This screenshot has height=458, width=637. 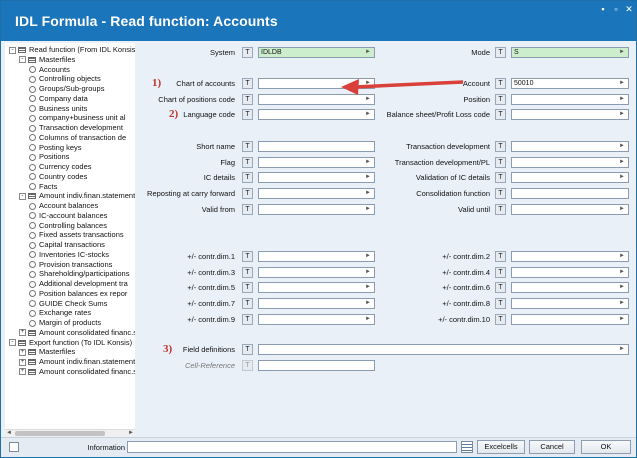 What do you see at coordinates (79, 274) in the screenshot?
I see `tree-item: Shareholding/participations` at bounding box center [79, 274].